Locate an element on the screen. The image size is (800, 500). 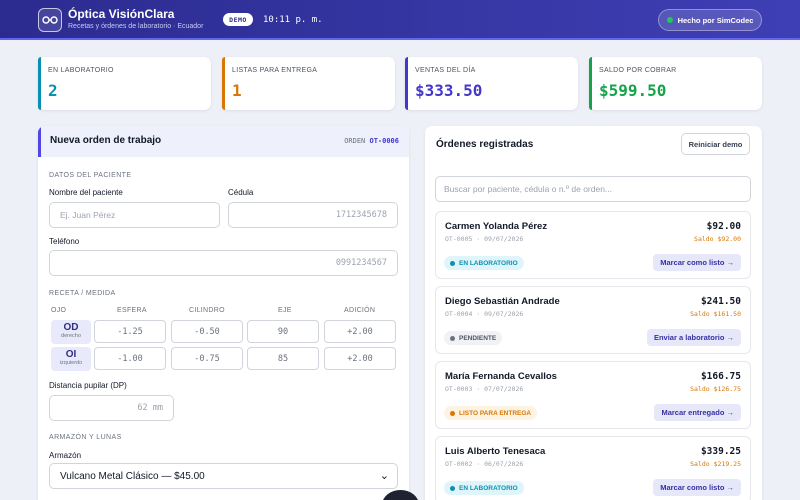
dp-label: Distancia pupilar (DP) is located at coordinates (88, 385).